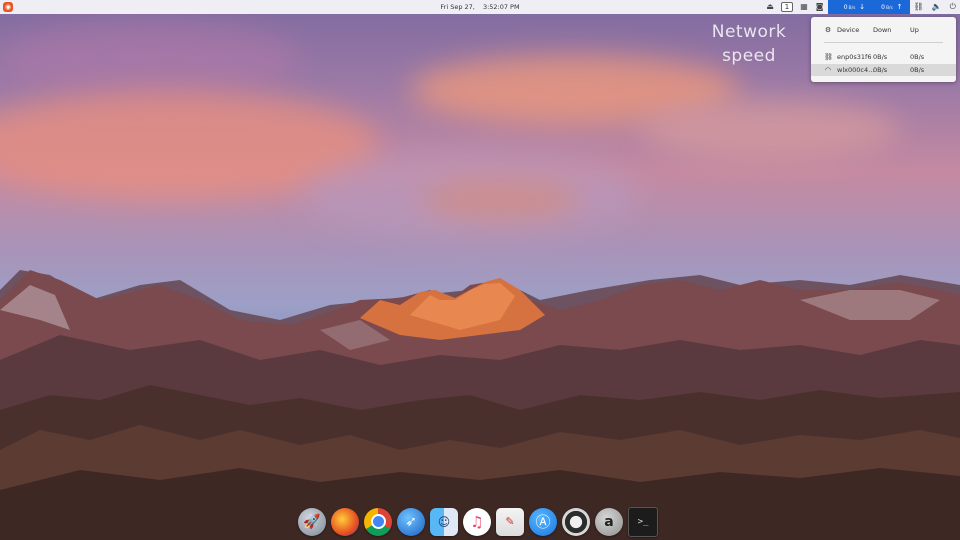 This screenshot has height=540, width=960. What do you see at coordinates (749, 32) in the screenshot?
I see `annotation-line-1: Network` at bounding box center [749, 32].